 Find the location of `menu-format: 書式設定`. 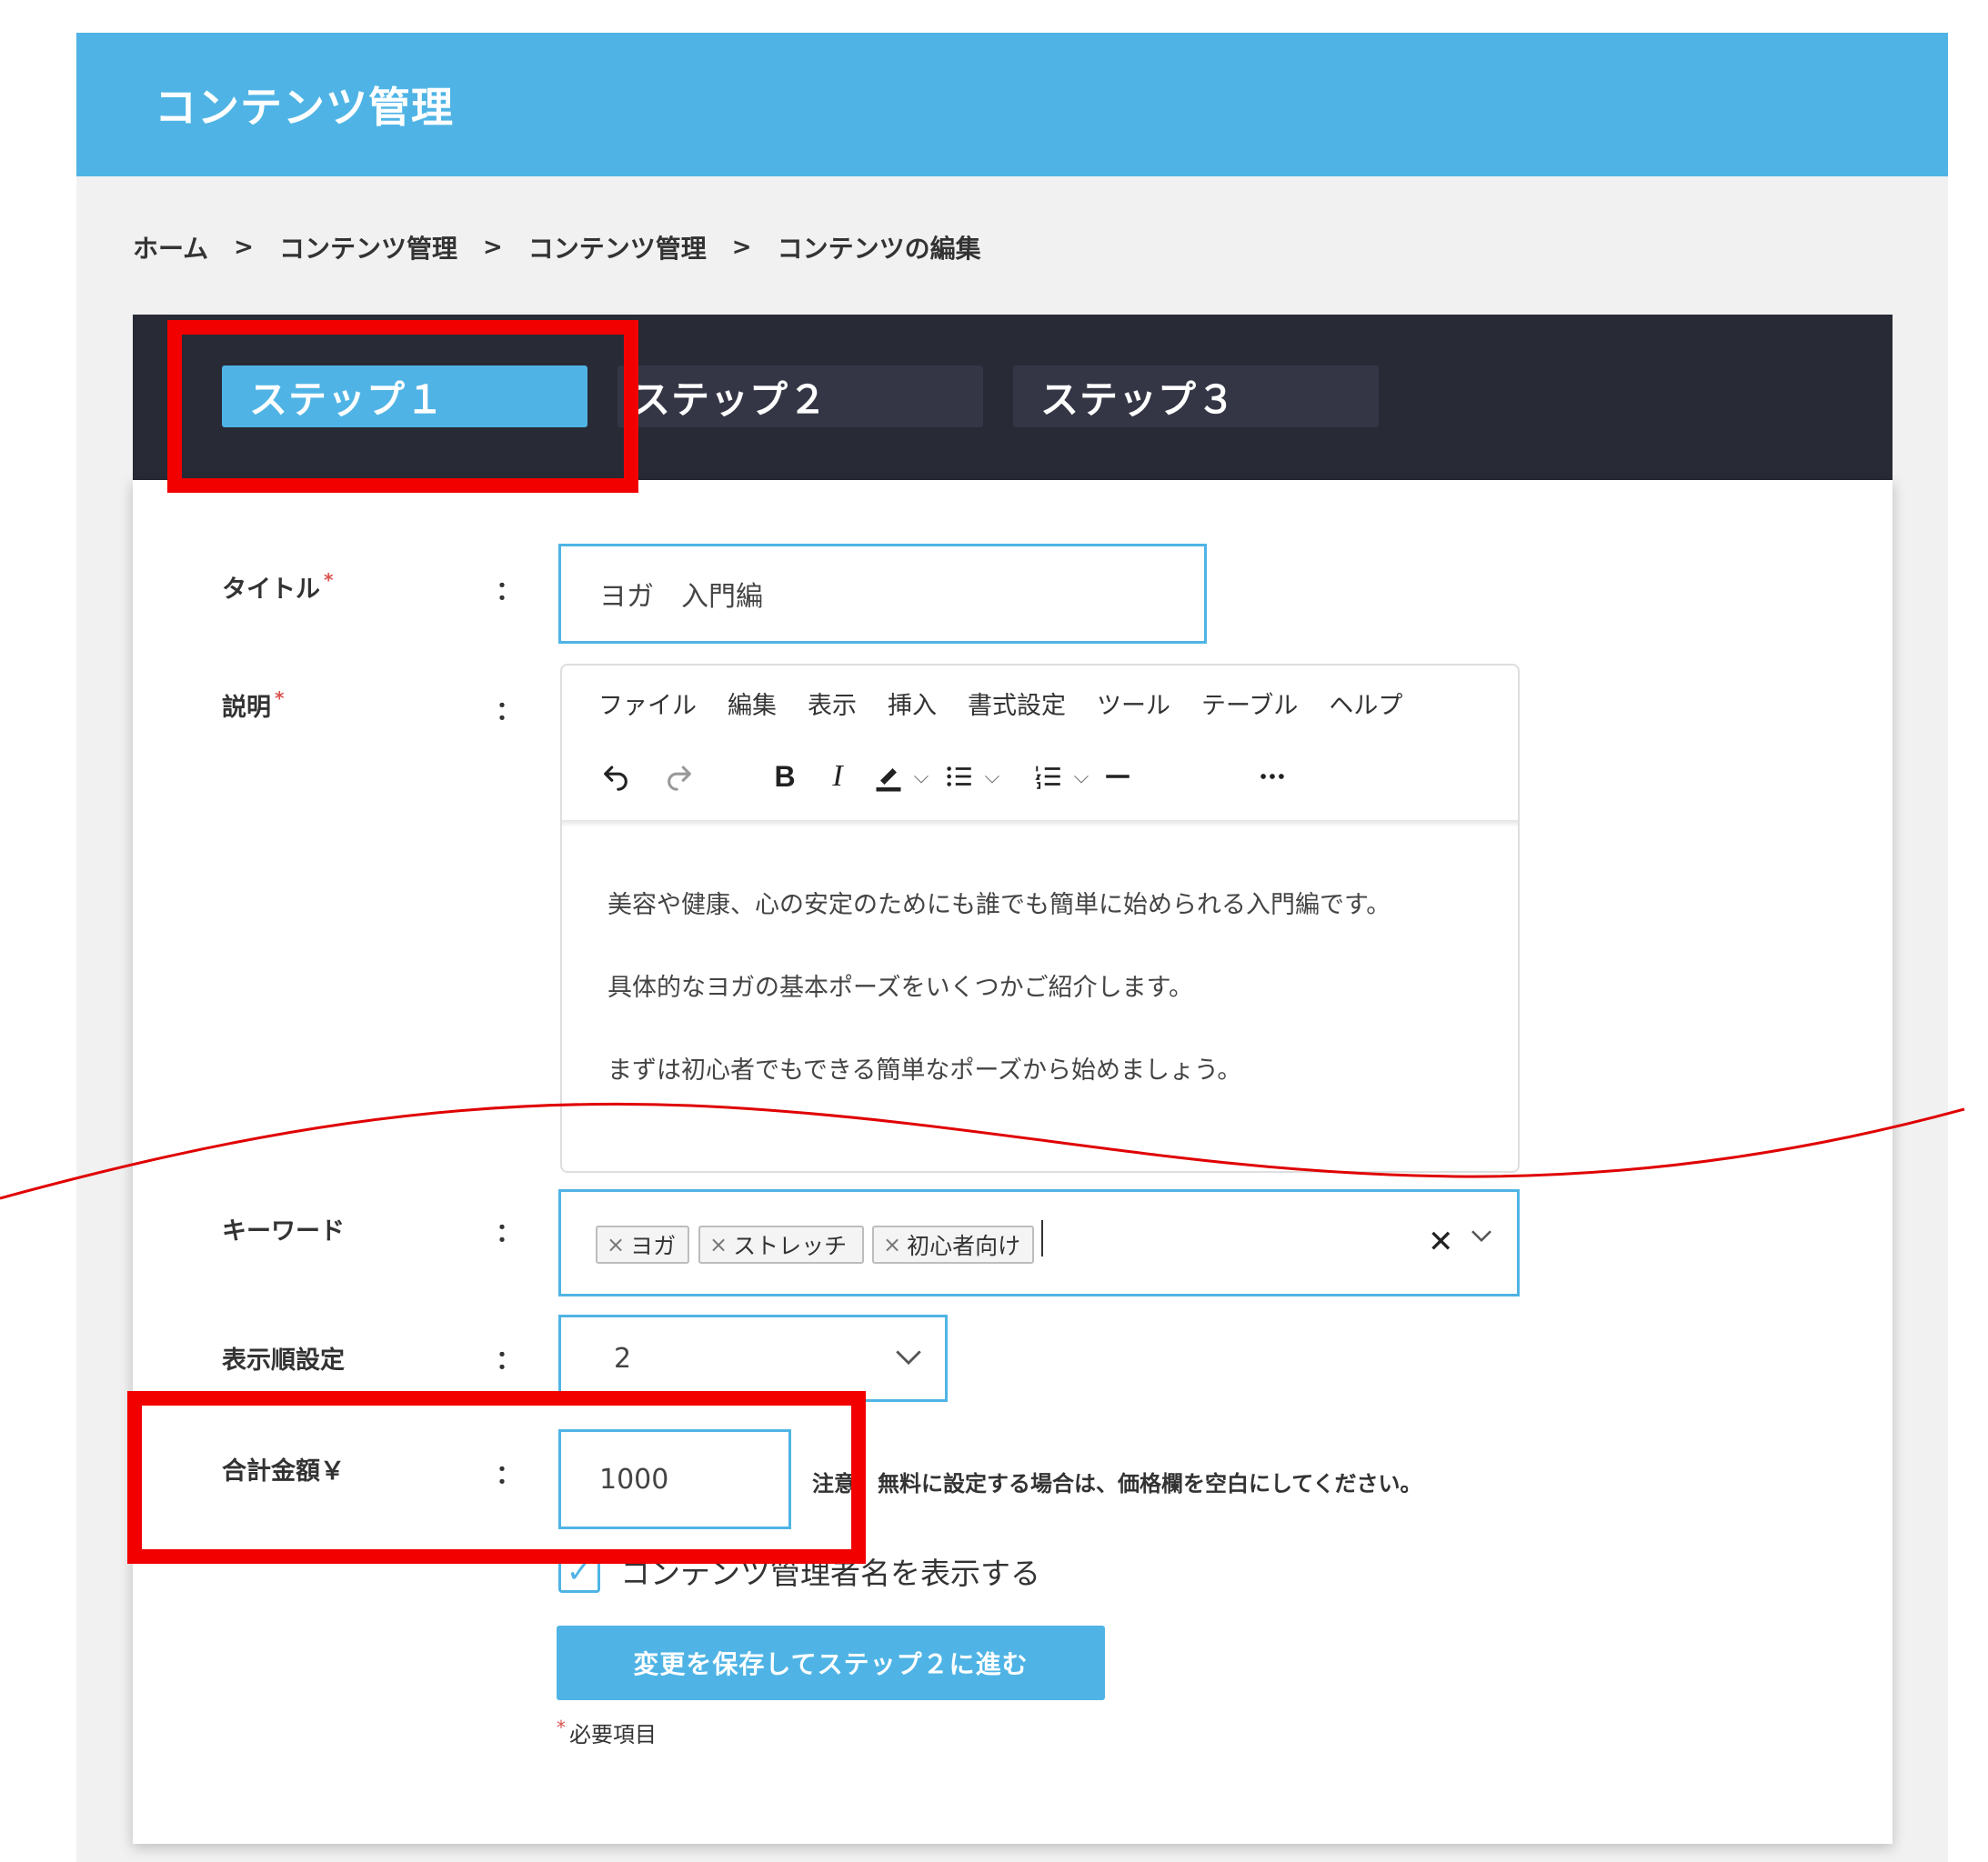

menu-format: 書式設定 is located at coordinates (1017, 703).